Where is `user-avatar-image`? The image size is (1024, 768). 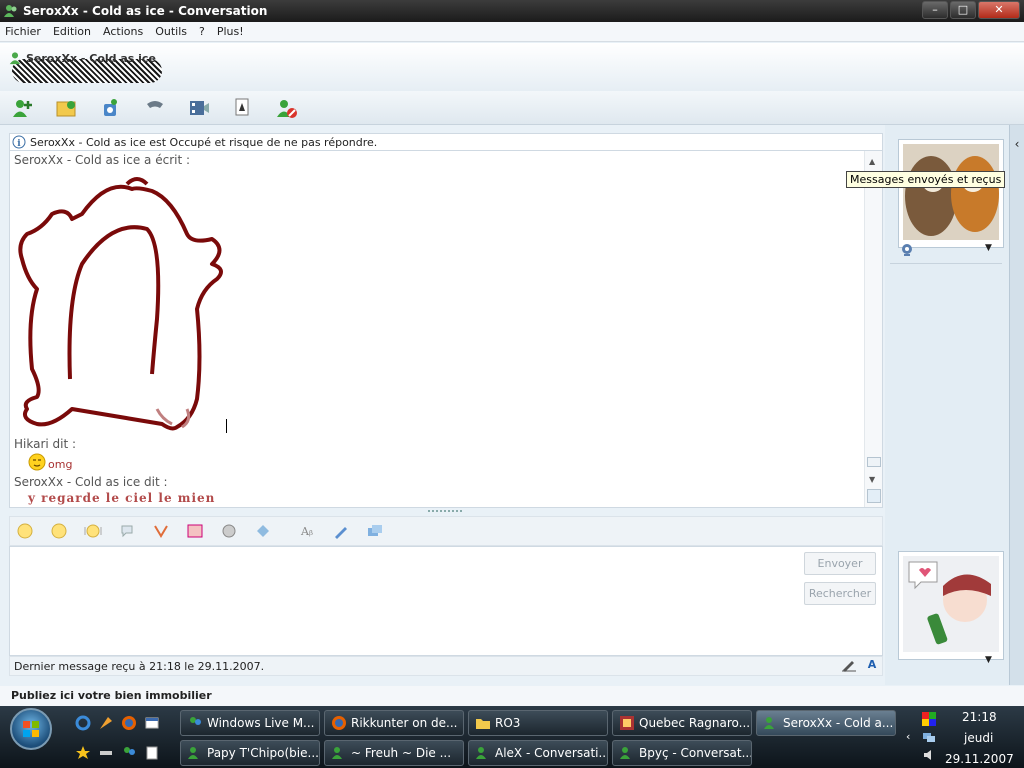
user-avatar-image is located at coordinates (951, 604).